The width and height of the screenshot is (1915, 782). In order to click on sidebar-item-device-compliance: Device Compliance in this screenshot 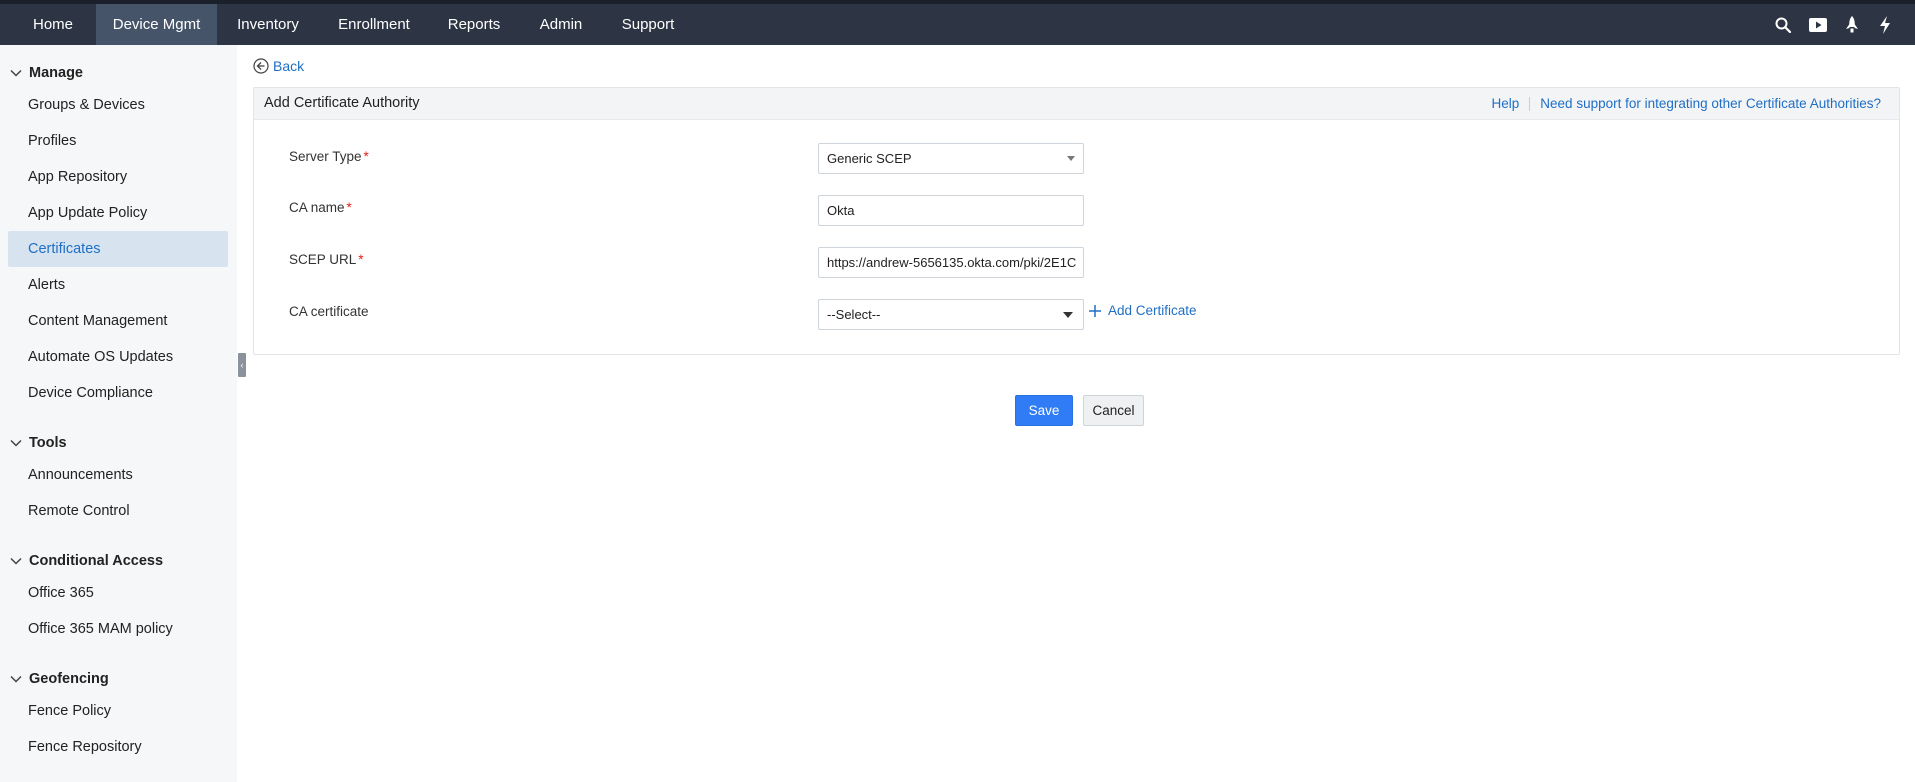, I will do `click(118, 393)`.